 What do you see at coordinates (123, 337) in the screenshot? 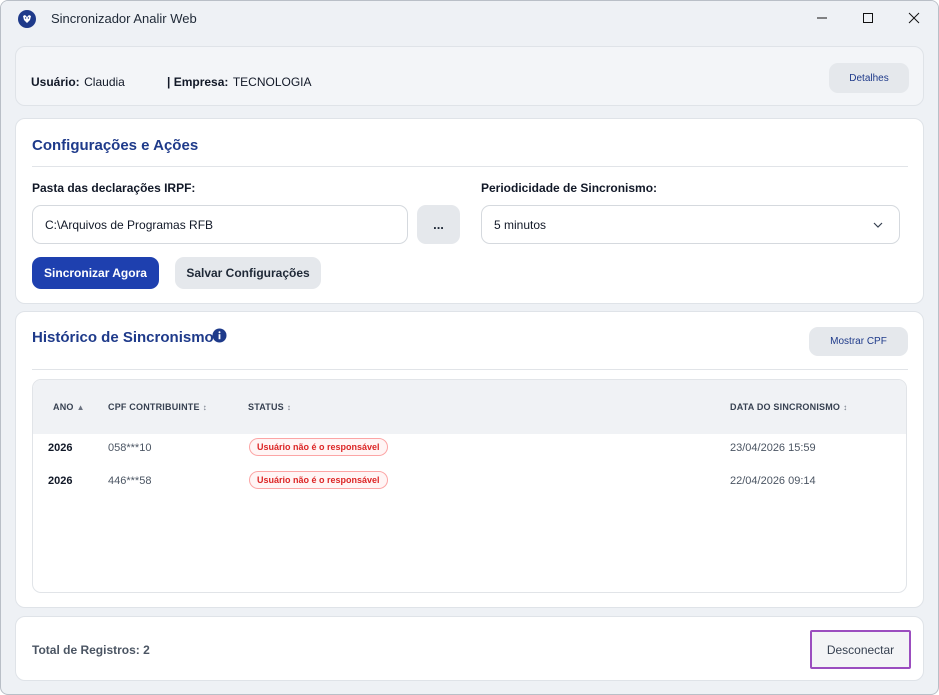
I see `history-title: Histórico de Sincronismo` at bounding box center [123, 337].